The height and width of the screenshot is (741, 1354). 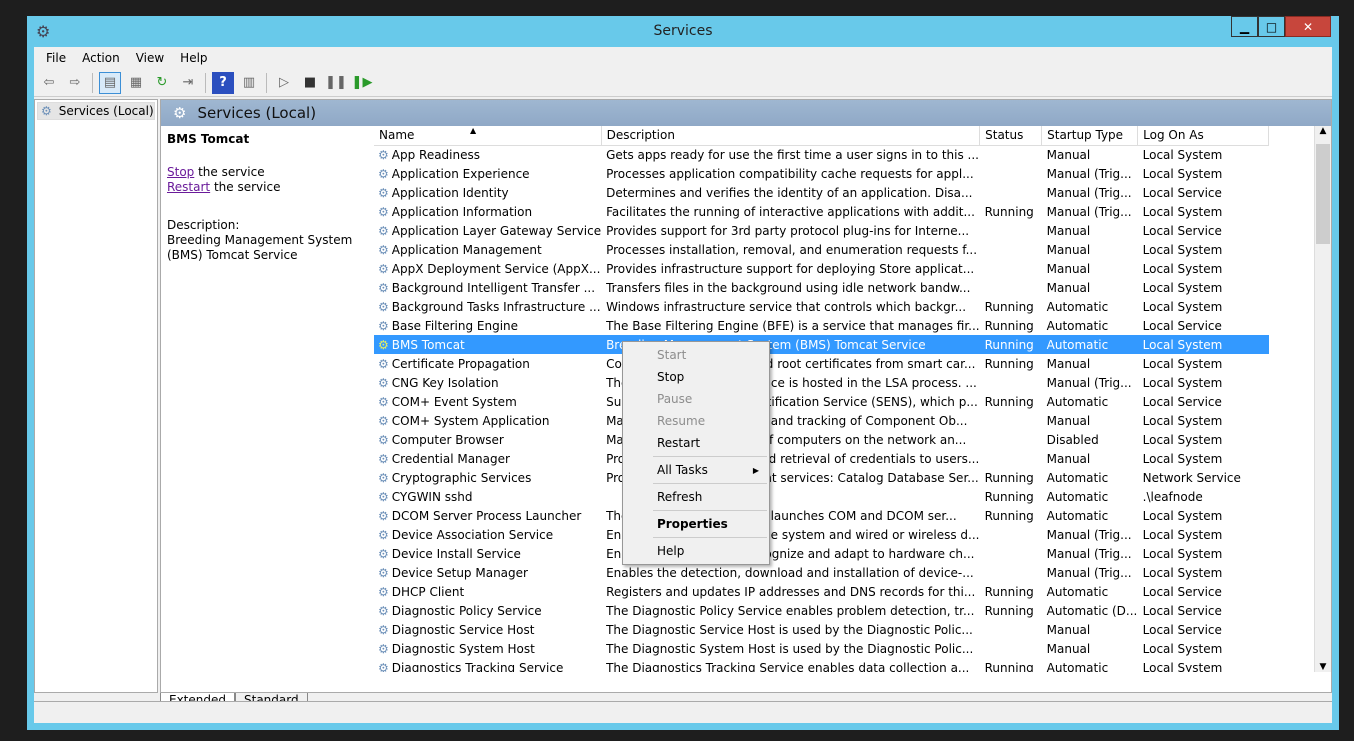 I want to click on stop-service-icon: ■, so click(x=310, y=83).